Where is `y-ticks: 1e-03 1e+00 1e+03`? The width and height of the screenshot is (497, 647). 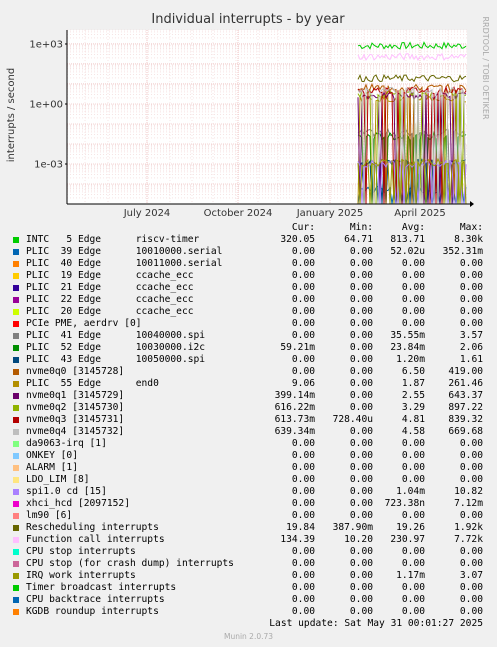
y-ticks: 1e-03 1e+00 1e+03 is located at coordinates (48, 104).